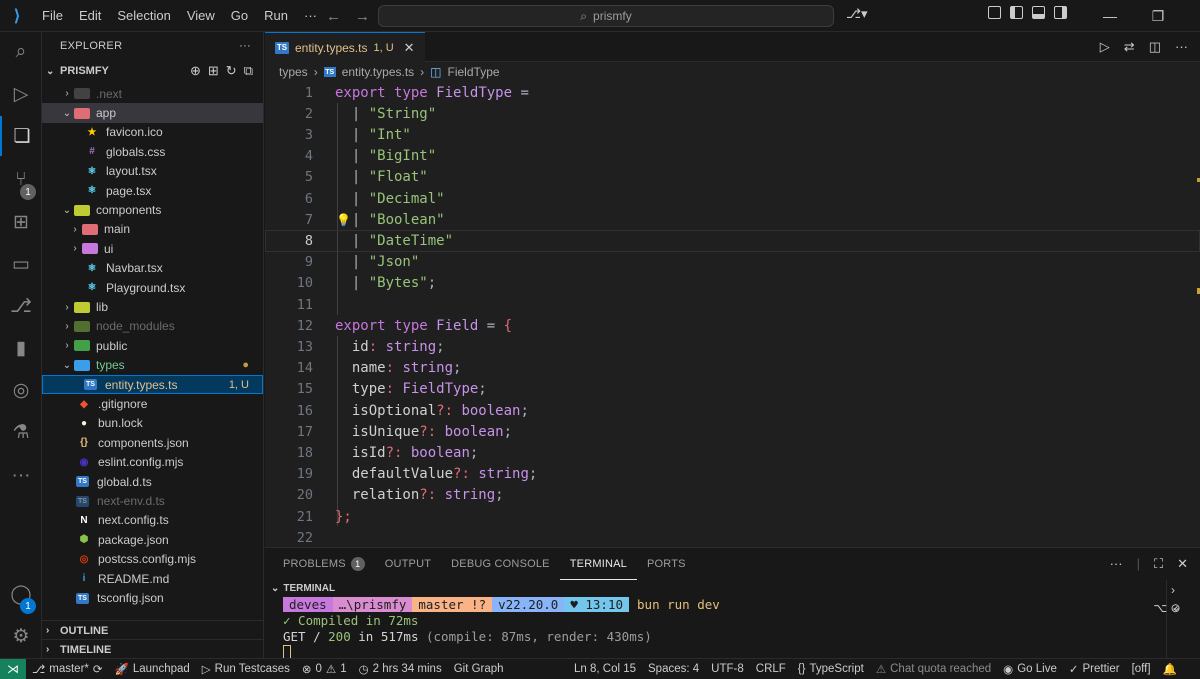 The width and height of the screenshot is (1200, 679). I want to click on split-editor-icon: ◫, so click(1155, 47).